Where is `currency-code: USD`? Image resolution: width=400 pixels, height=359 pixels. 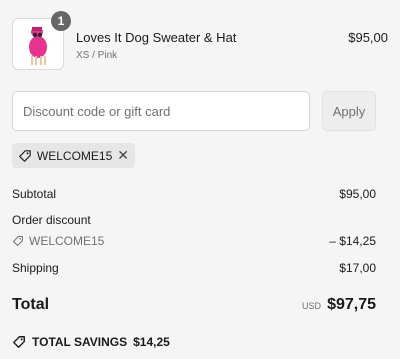
currency-code: USD is located at coordinates (312, 306).